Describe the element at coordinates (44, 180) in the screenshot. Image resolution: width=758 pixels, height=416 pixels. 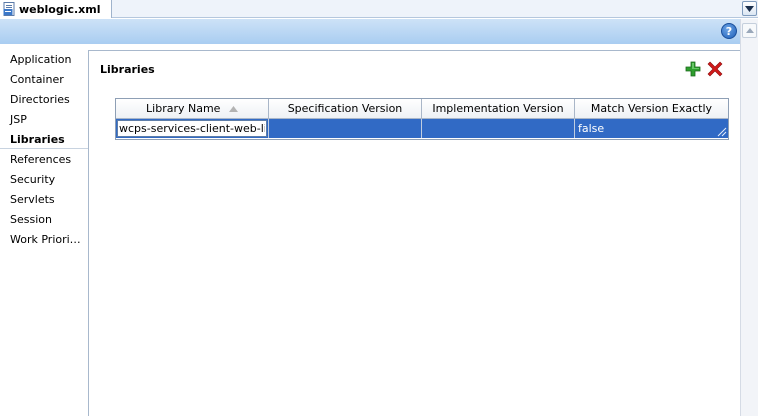
I see `nav-item-security: Security` at that location.